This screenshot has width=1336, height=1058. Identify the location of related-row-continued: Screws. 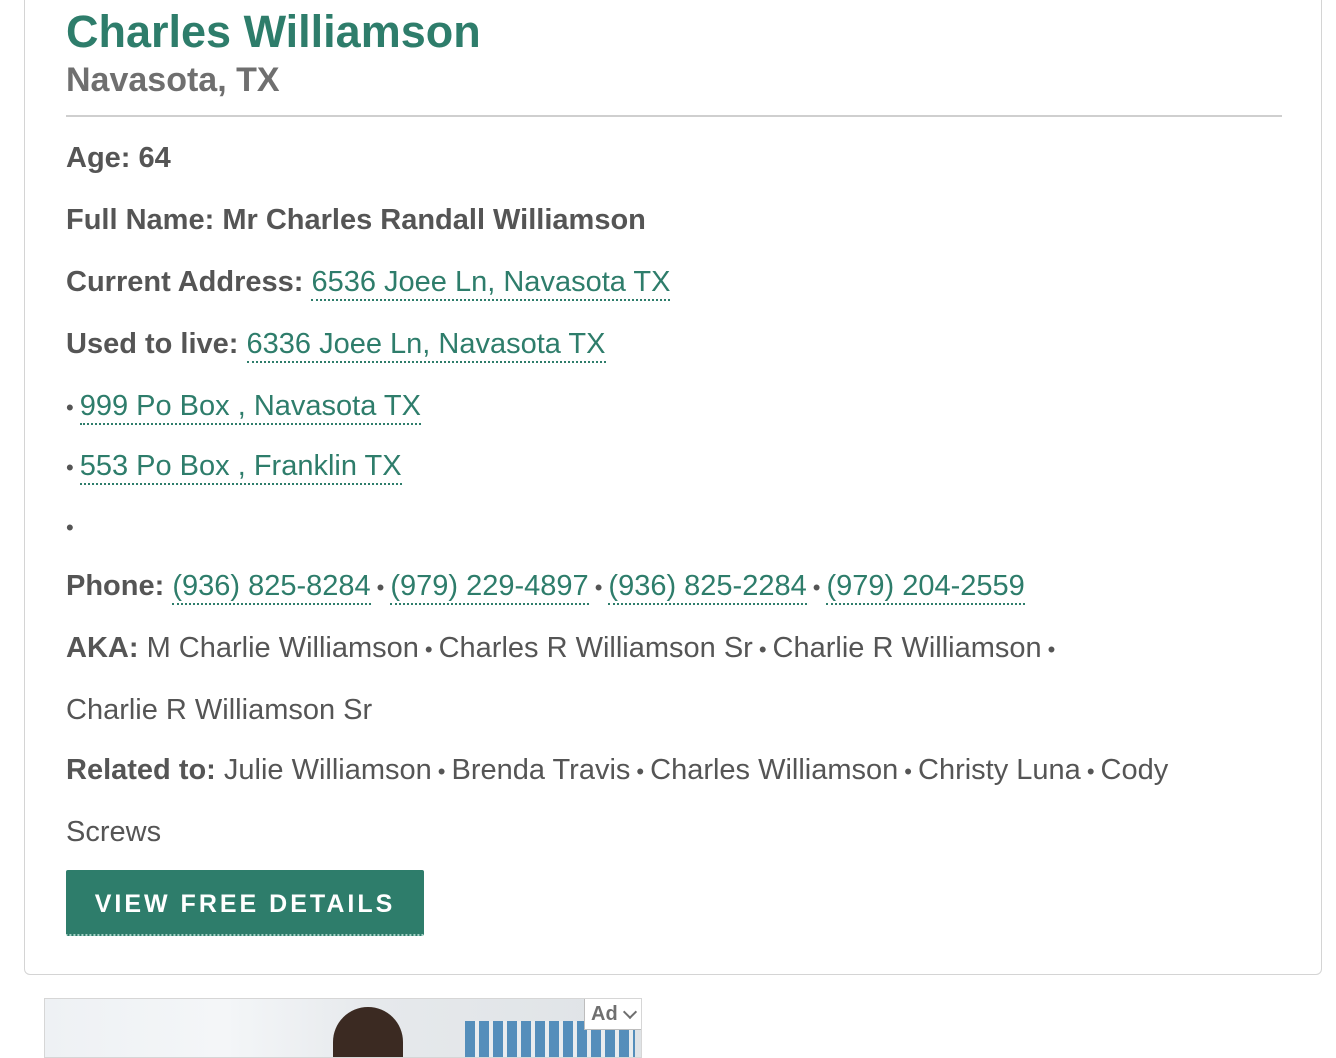
(113, 832).